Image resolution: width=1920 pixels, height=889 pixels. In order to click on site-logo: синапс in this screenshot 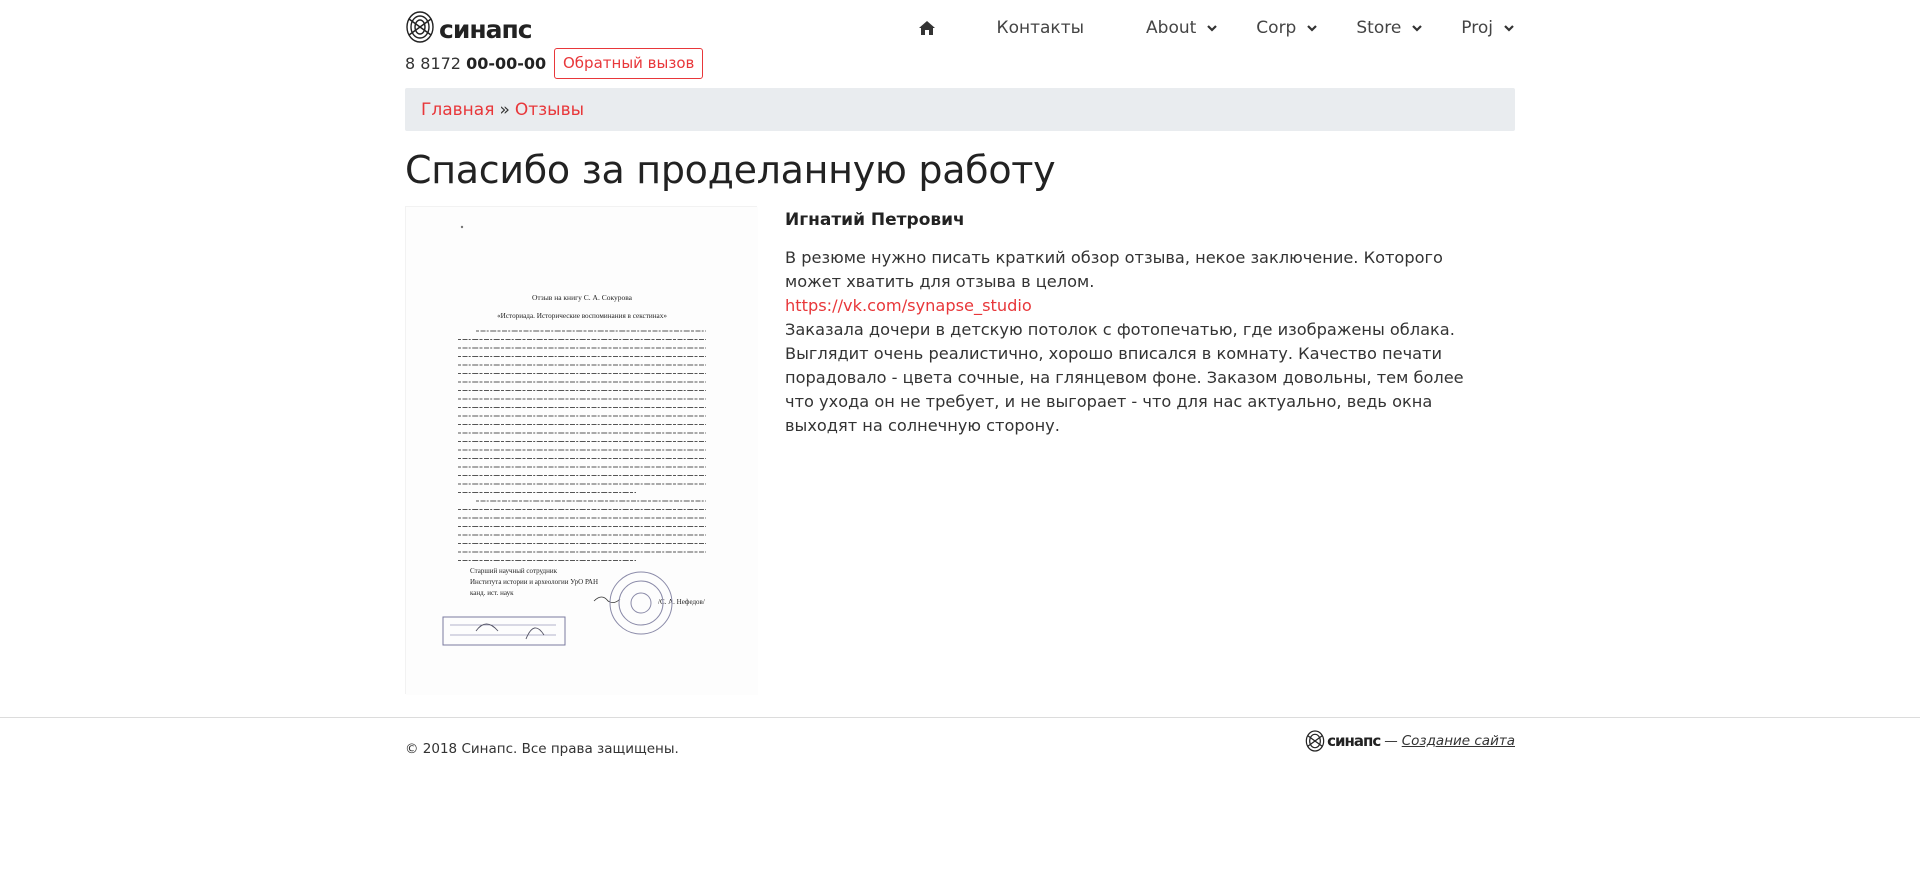, I will do `click(469, 27)`.